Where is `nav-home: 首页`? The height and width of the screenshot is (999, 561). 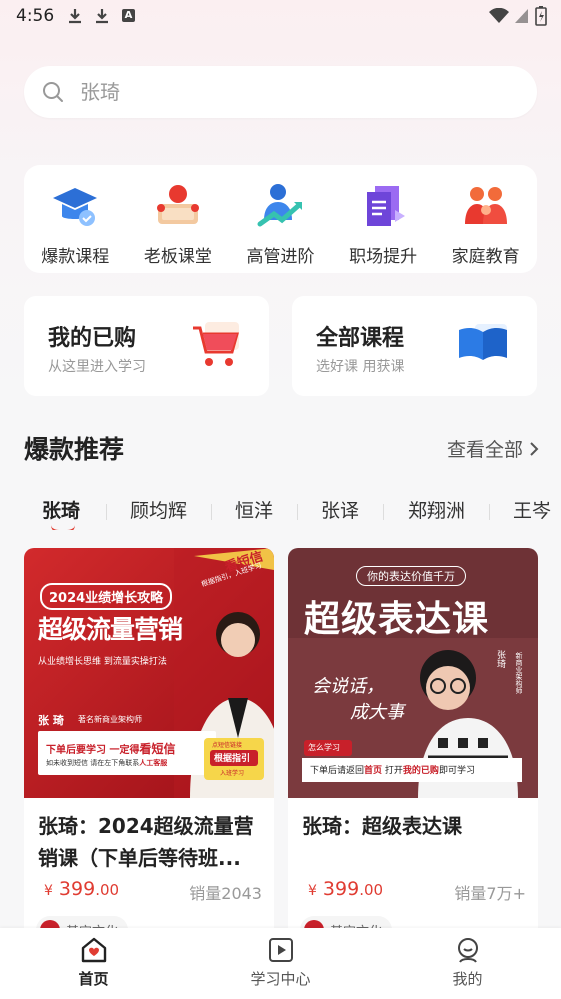 nav-home: 首页 is located at coordinates (93, 963).